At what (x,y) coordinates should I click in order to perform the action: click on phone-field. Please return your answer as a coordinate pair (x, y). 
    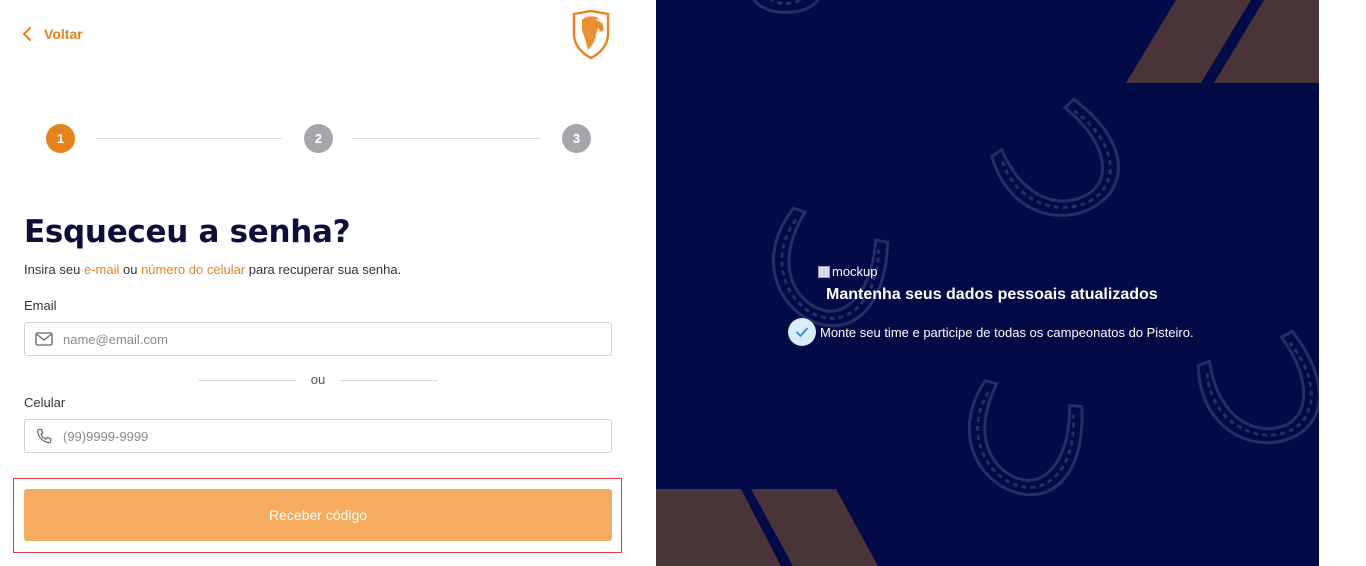
    Looking at the image, I should click on (318, 436).